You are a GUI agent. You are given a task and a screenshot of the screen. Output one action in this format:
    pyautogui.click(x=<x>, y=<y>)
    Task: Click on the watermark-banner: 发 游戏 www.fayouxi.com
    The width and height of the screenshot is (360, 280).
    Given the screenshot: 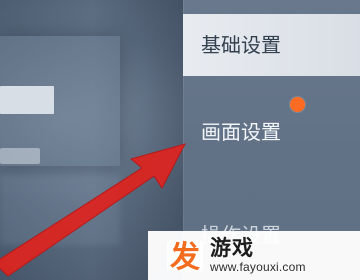 What is the action you would take?
    pyautogui.click(x=254, y=255)
    